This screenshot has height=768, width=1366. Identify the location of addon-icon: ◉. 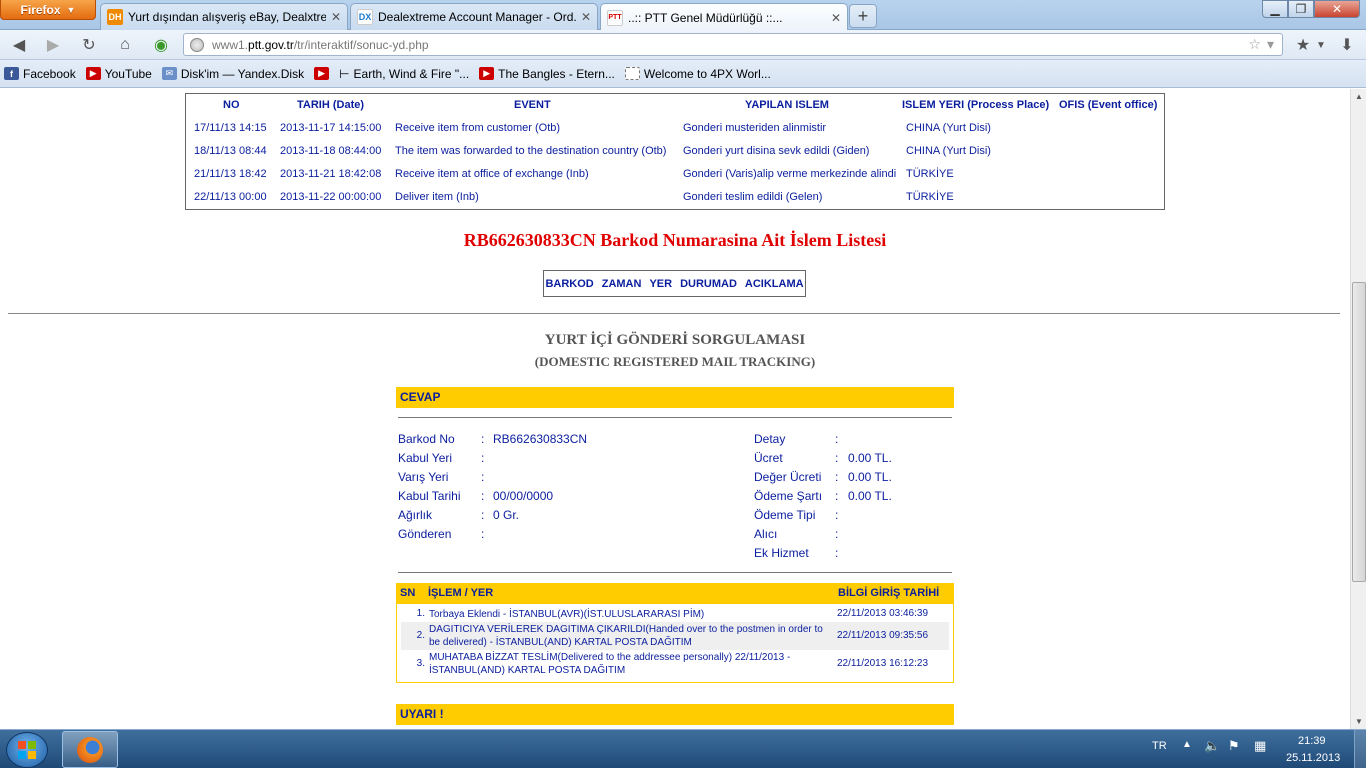
(161, 45).